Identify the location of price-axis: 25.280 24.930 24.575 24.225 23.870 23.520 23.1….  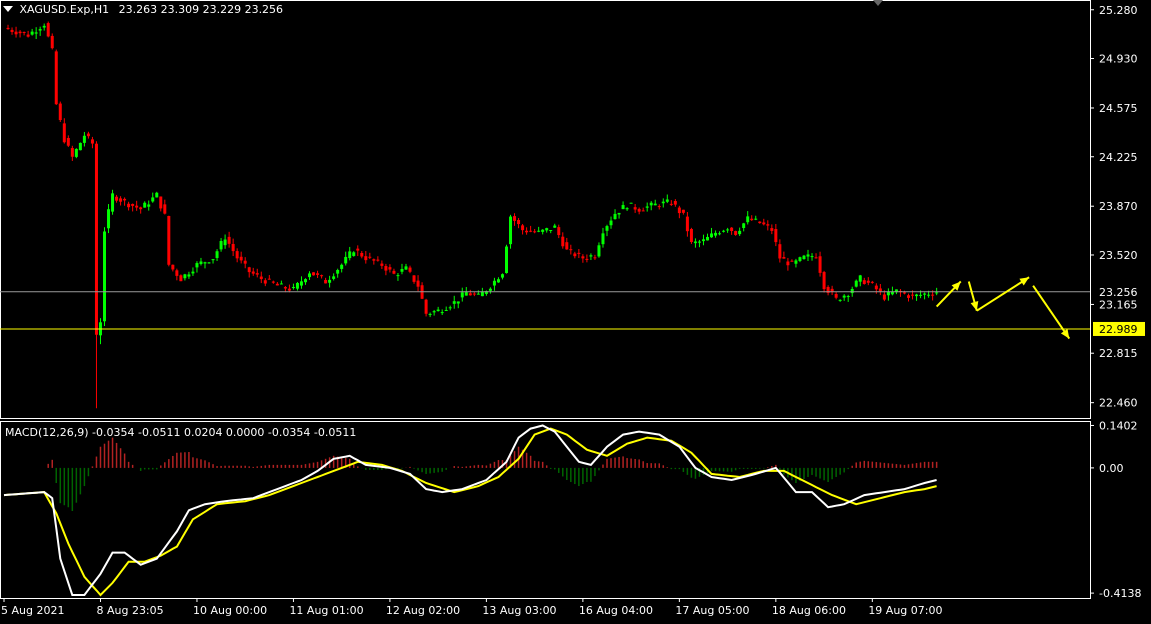
(1119, 207).